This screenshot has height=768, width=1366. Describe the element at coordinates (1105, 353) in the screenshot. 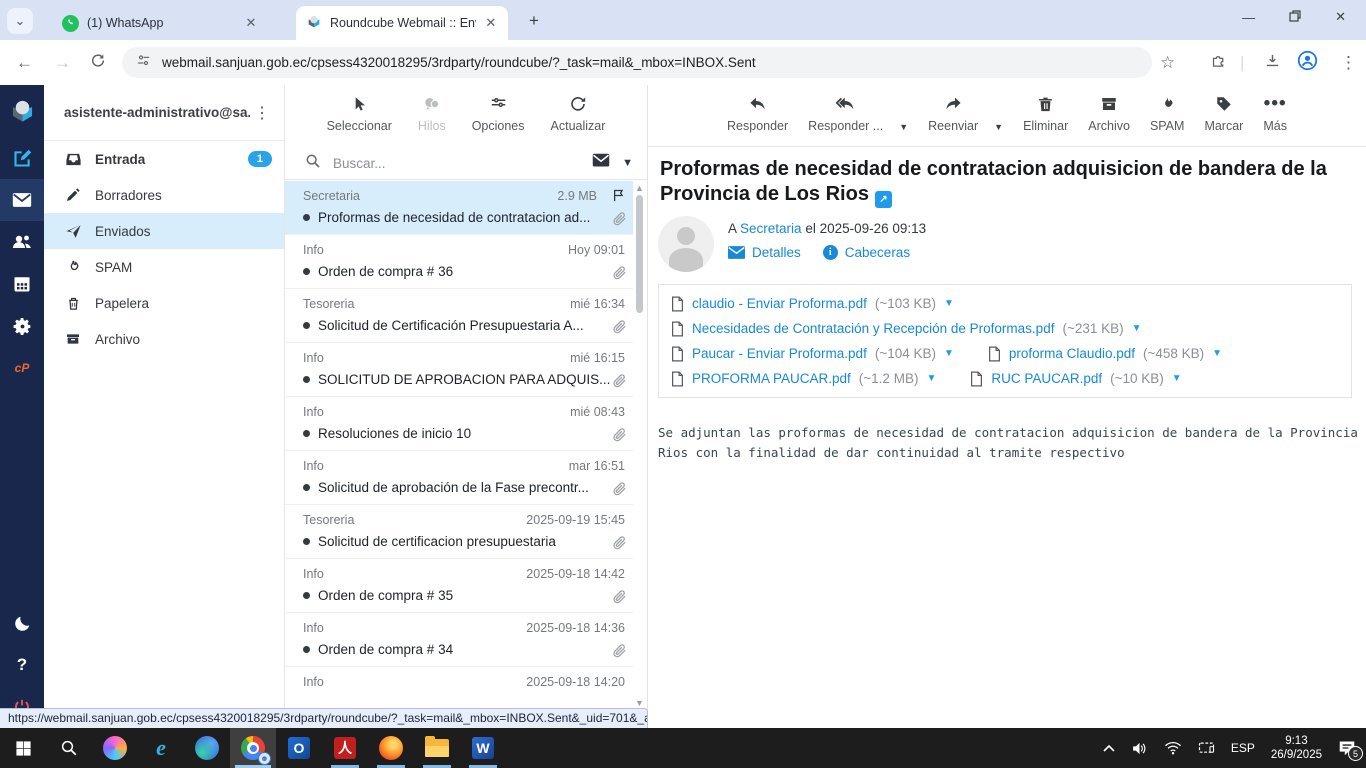

I see `attachment-item: proforma Claudio.pdf (~458 KB) ▼` at that location.